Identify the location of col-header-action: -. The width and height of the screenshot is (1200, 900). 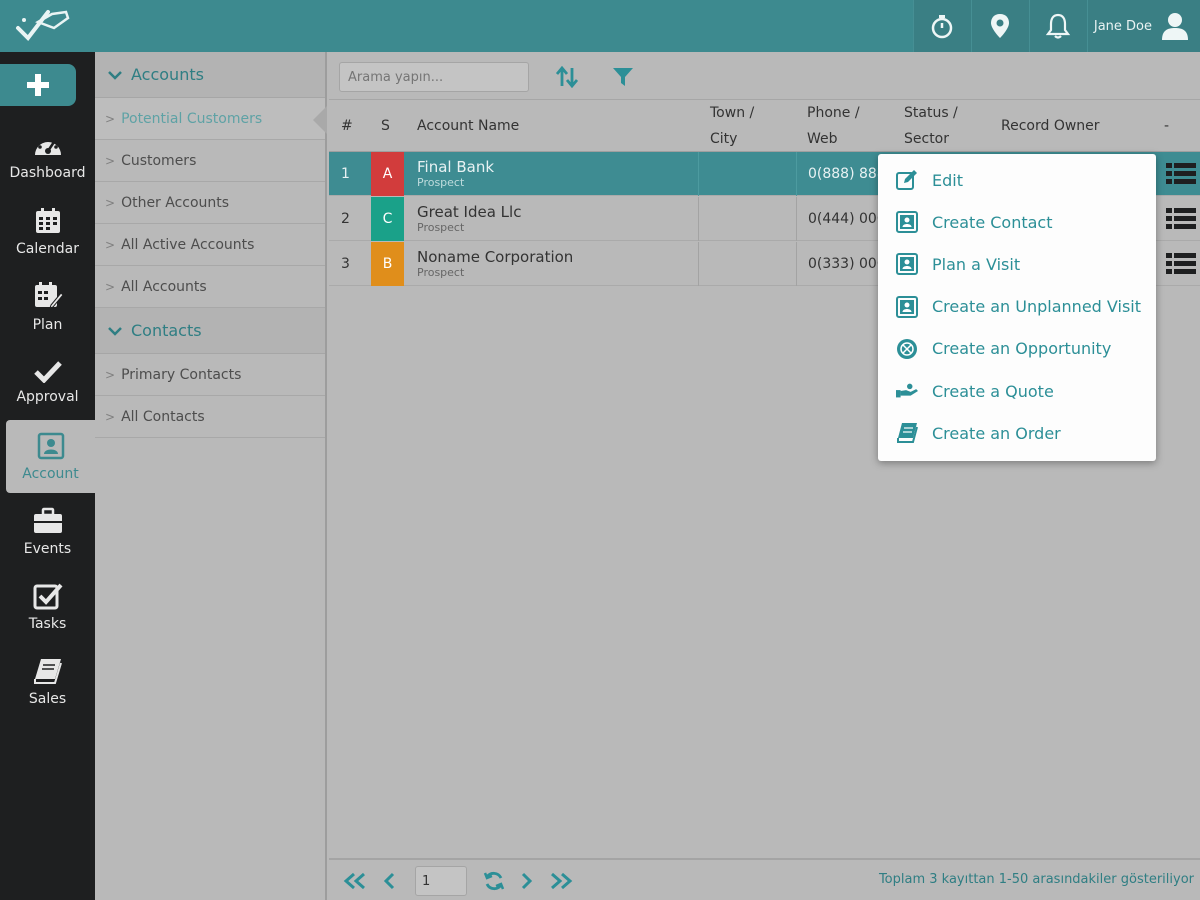
(1167, 126).